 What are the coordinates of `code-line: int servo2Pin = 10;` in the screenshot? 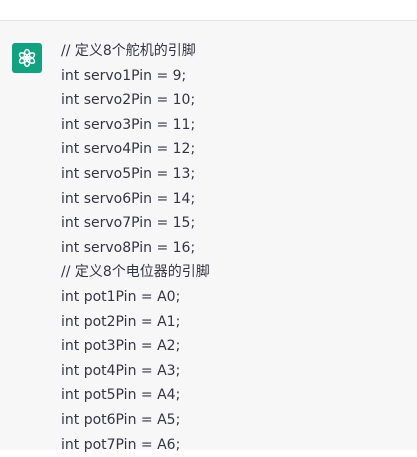 It's located at (235, 100).